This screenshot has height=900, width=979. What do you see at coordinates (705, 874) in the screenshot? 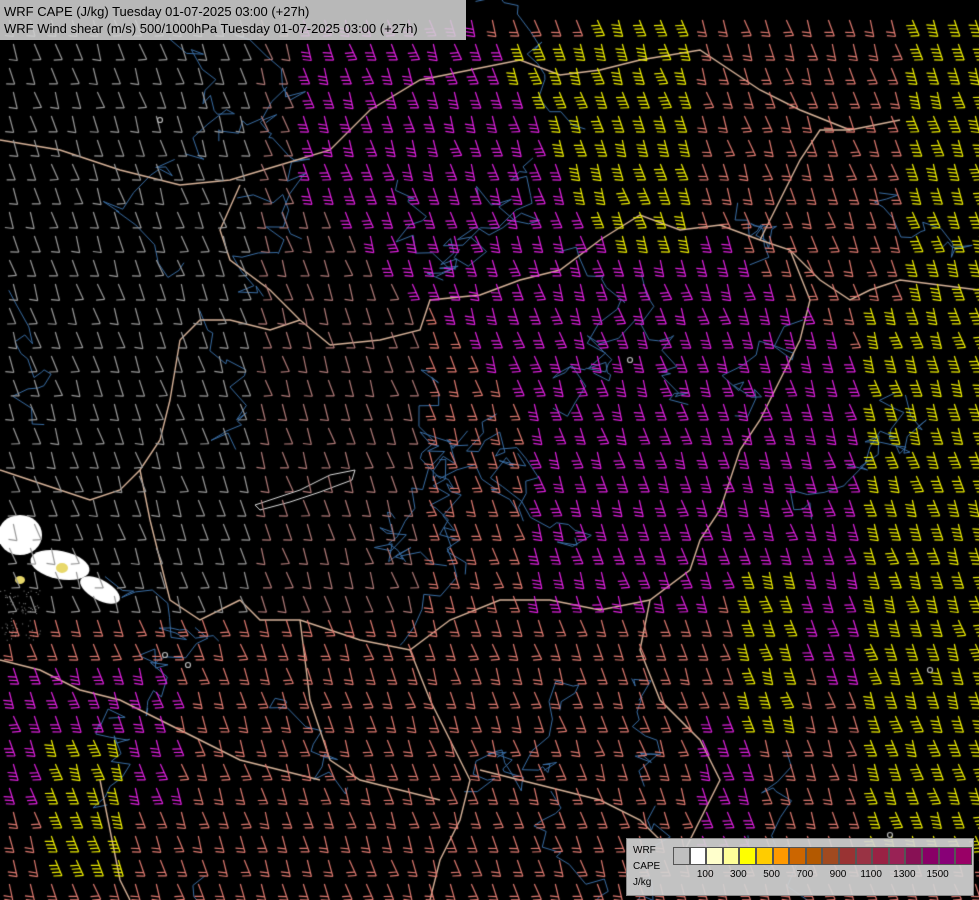
I see `legend-tick-label: 100` at bounding box center [705, 874].